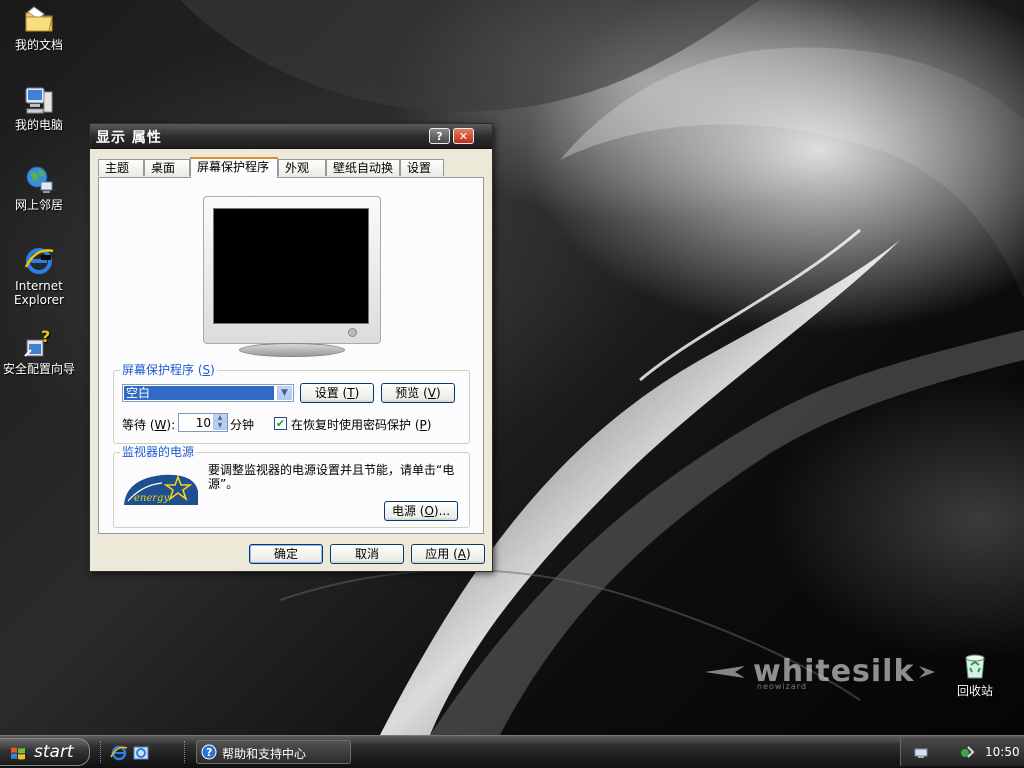 The image size is (1024, 768). What do you see at coordinates (280, 423) in the screenshot?
I see `password-protect-checkbox: ✔` at bounding box center [280, 423].